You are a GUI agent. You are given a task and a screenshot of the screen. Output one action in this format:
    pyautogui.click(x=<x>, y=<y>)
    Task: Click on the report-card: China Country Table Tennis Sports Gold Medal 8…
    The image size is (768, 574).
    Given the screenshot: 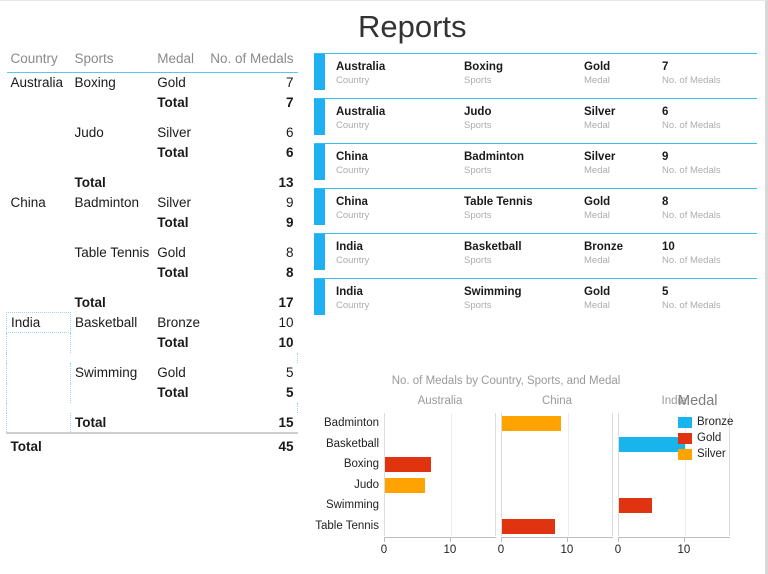 What is the action you would take?
    pyautogui.click(x=535, y=210)
    